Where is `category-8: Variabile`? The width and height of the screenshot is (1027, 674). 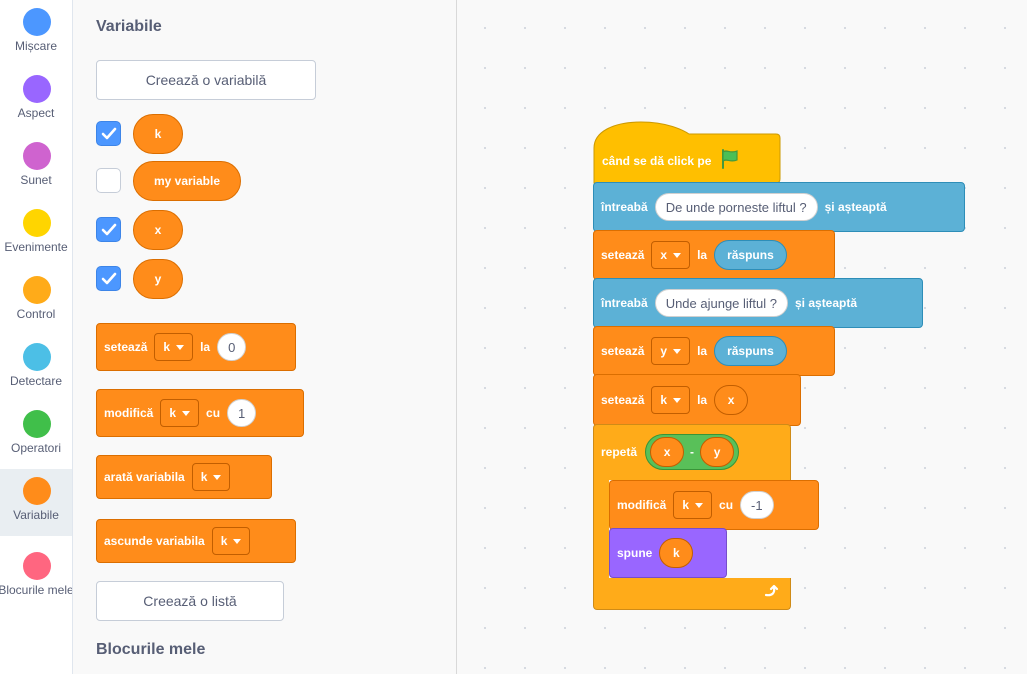
category-8: Variabile is located at coordinates (36, 502).